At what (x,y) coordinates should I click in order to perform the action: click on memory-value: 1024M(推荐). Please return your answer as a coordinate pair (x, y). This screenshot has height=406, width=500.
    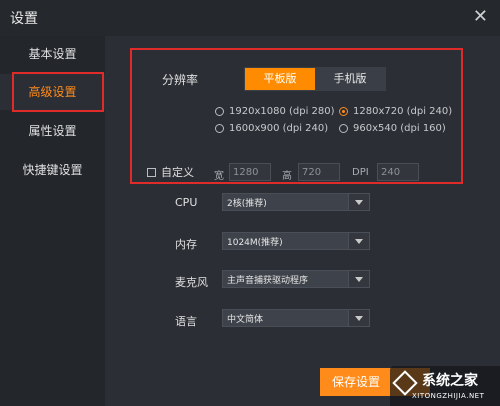
    Looking at the image, I should click on (255, 243).